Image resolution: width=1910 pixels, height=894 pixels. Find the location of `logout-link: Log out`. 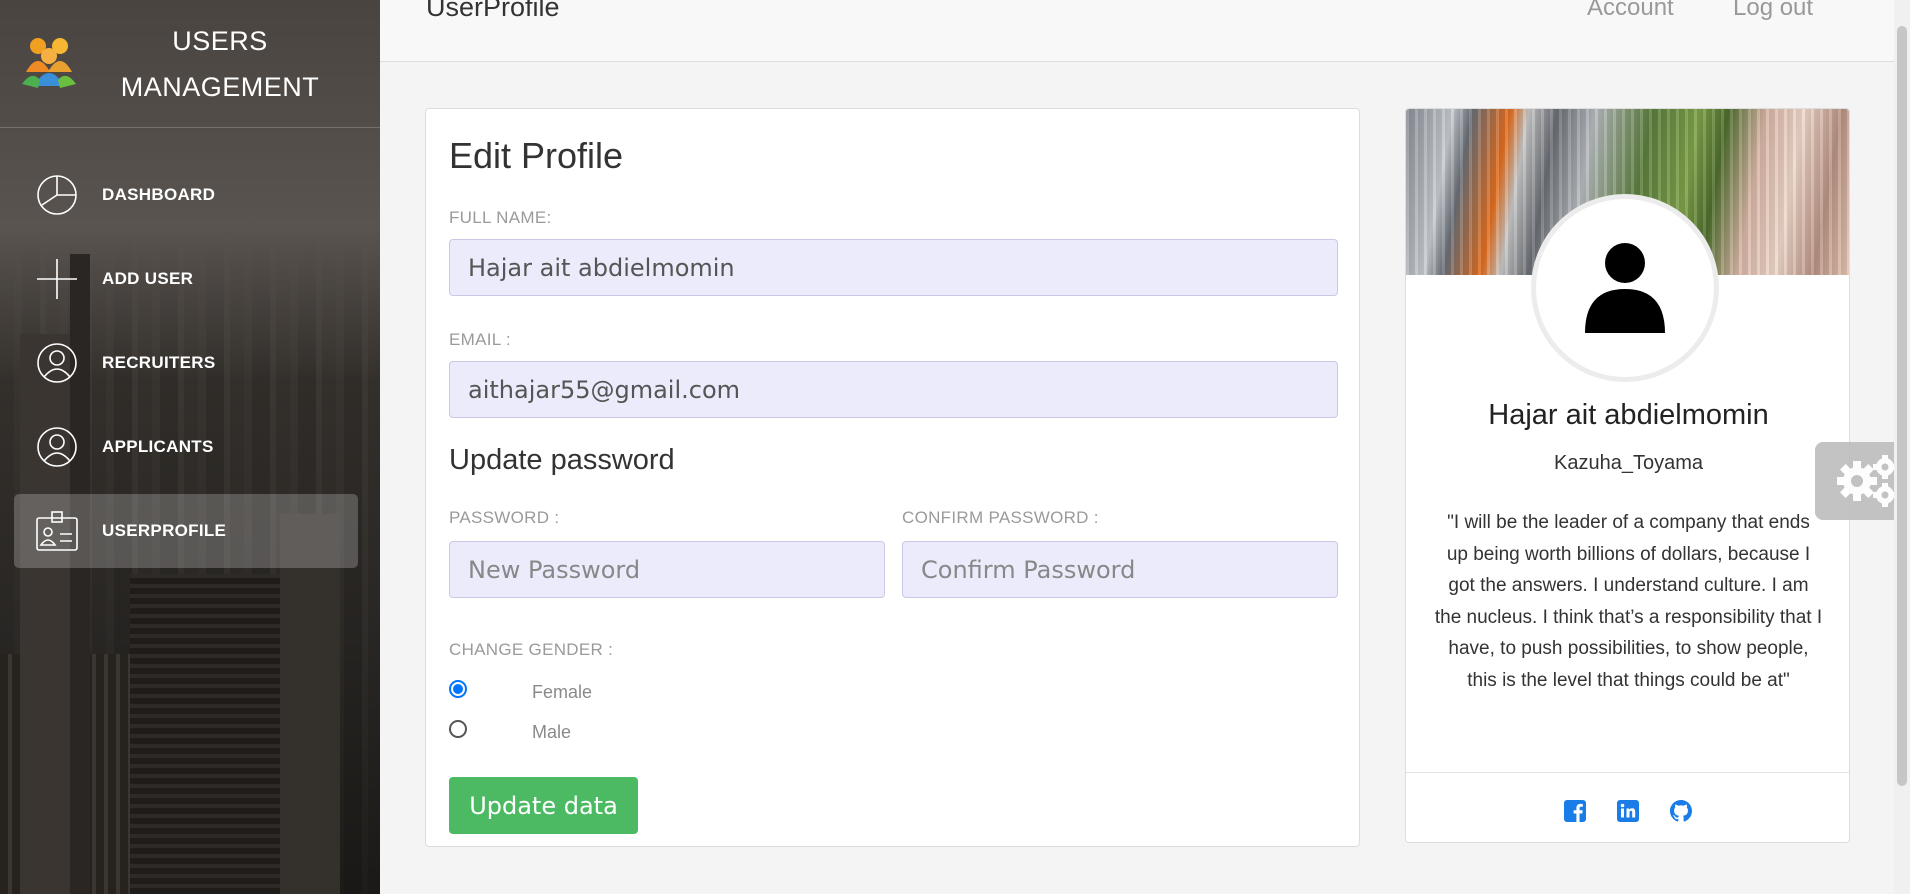

logout-link: Log out is located at coordinates (1773, 11).